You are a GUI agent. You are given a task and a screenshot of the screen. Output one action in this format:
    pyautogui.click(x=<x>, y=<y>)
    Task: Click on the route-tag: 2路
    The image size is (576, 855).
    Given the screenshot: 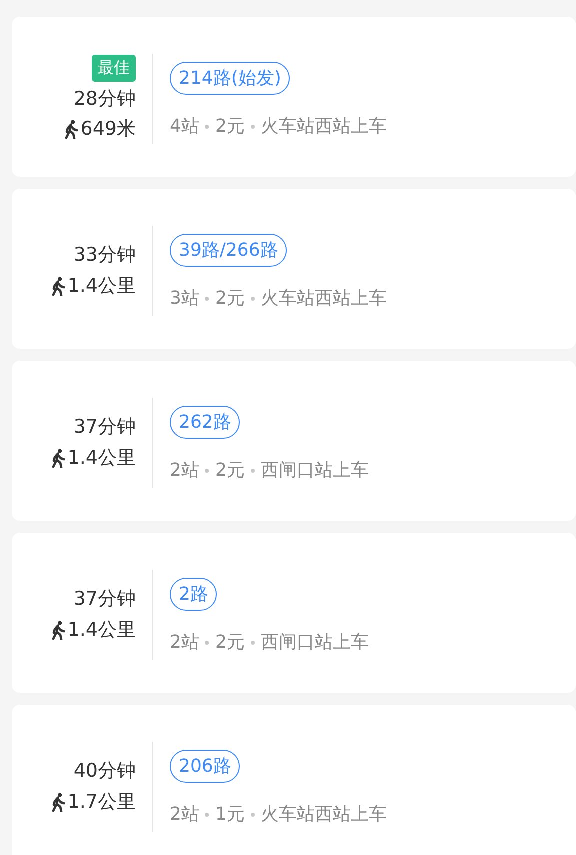 What is the action you would take?
    pyautogui.click(x=194, y=594)
    